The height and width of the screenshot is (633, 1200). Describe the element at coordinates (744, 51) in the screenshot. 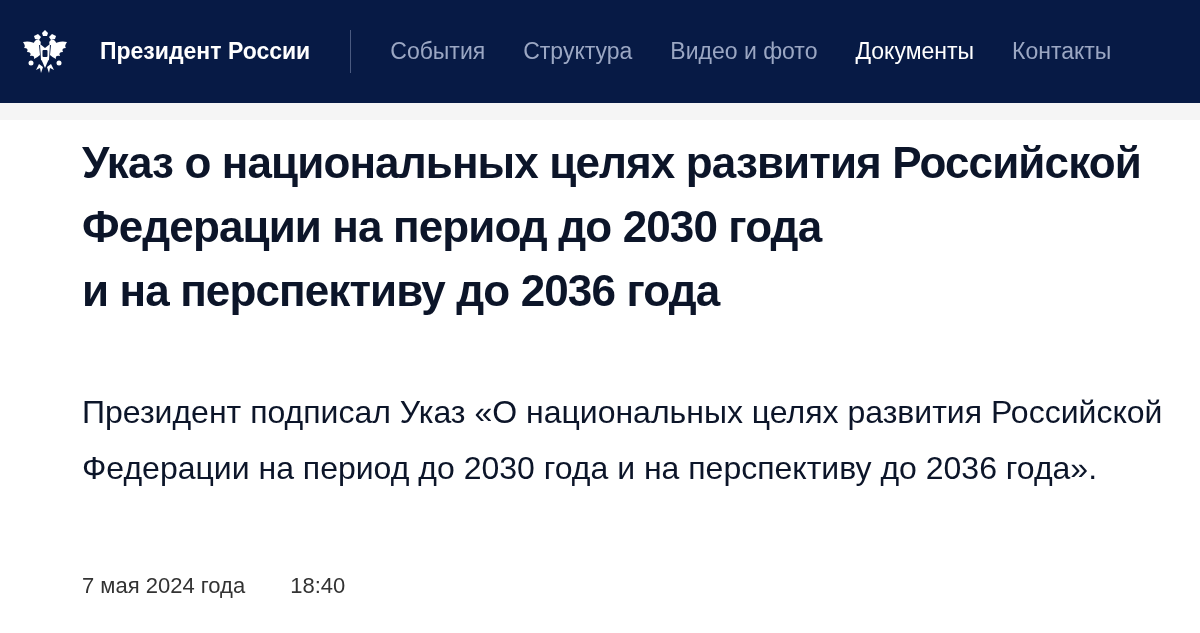

I see `nav-link: Видео и фото` at that location.